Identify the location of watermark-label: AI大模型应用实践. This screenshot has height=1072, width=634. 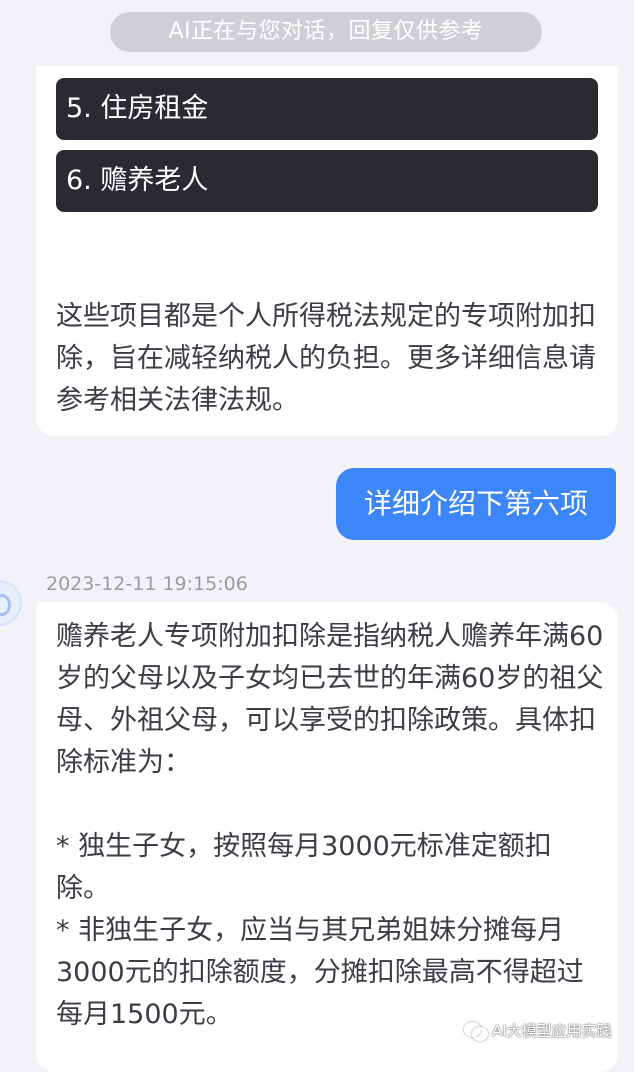
(552, 1031).